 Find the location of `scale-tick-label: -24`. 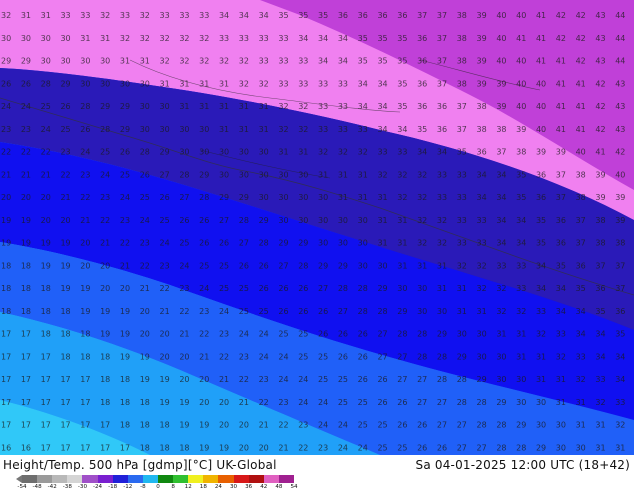

scale-tick-label: -24 is located at coordinates (97, 487).